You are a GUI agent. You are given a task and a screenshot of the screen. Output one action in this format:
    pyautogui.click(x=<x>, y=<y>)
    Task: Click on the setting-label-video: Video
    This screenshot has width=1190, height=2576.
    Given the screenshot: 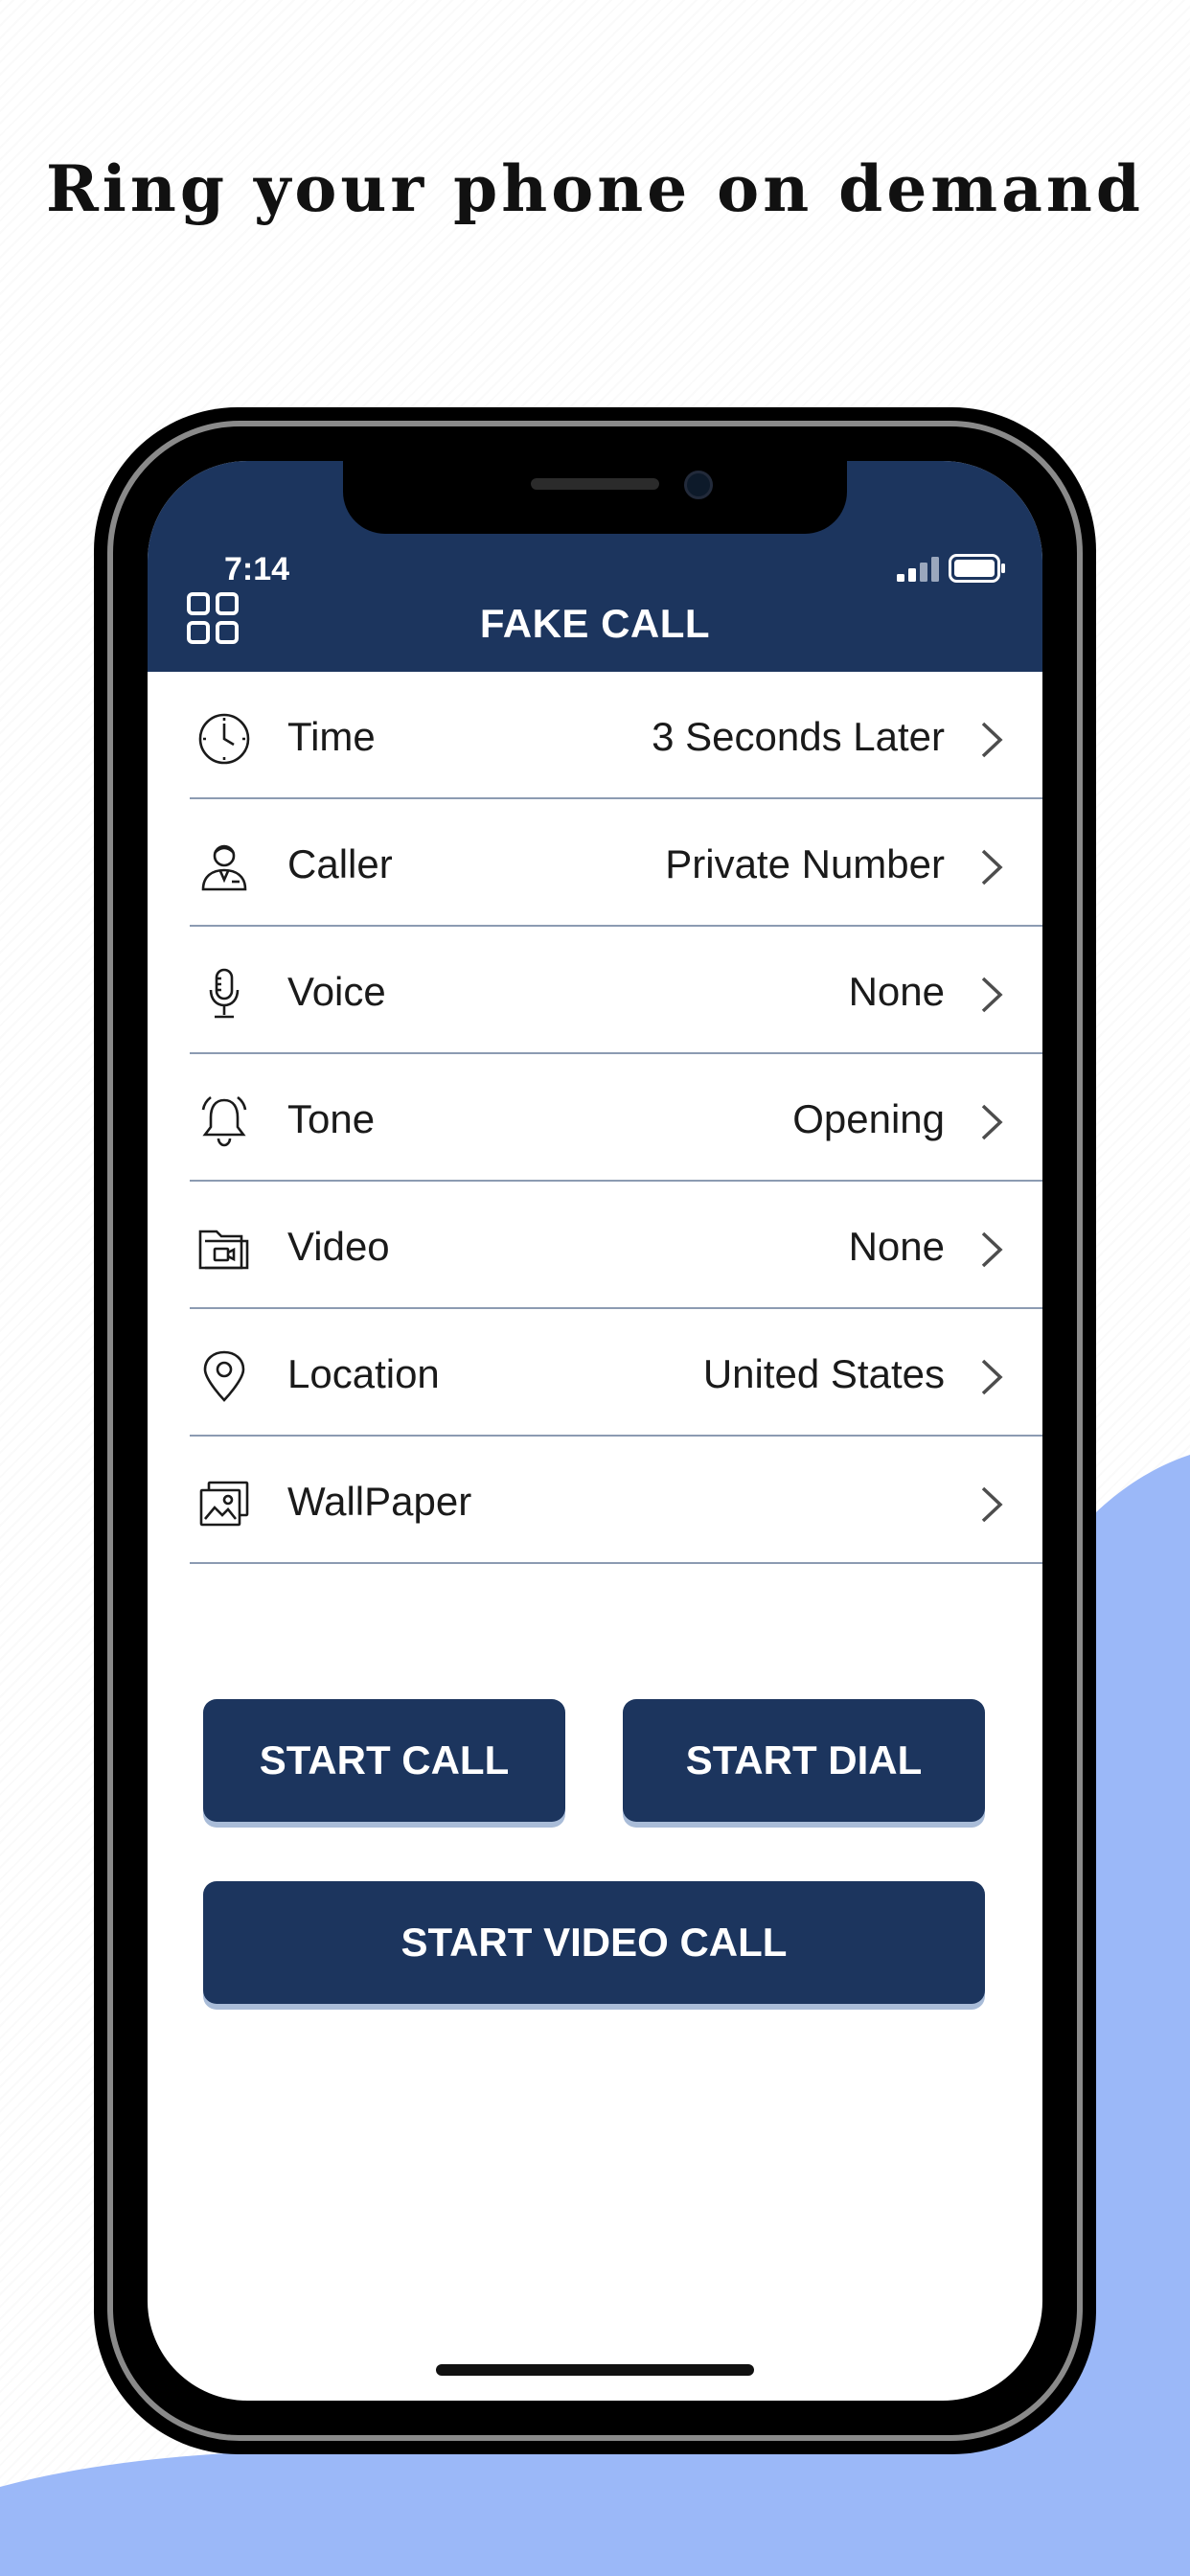 What is the action you would take?
    pyautogui.click(x=339, y=1246)
    